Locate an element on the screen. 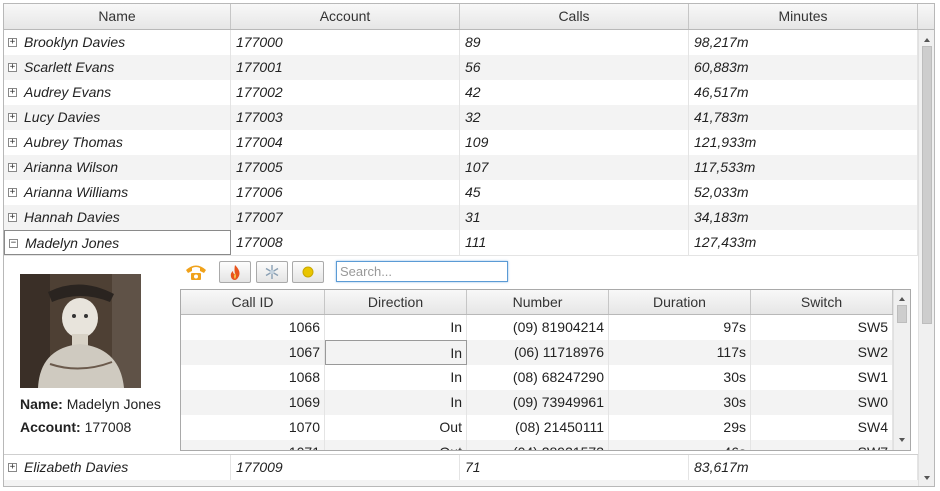 Image resolution: width=940 pixels, height=491 pixels. number-cell: (09) 73949961 is located at coordinates (538, 402).